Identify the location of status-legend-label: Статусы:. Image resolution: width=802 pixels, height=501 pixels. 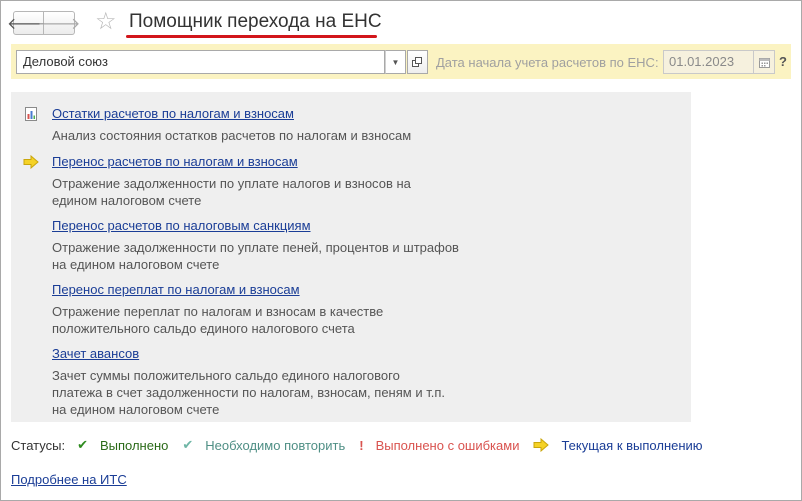
(38, 445).